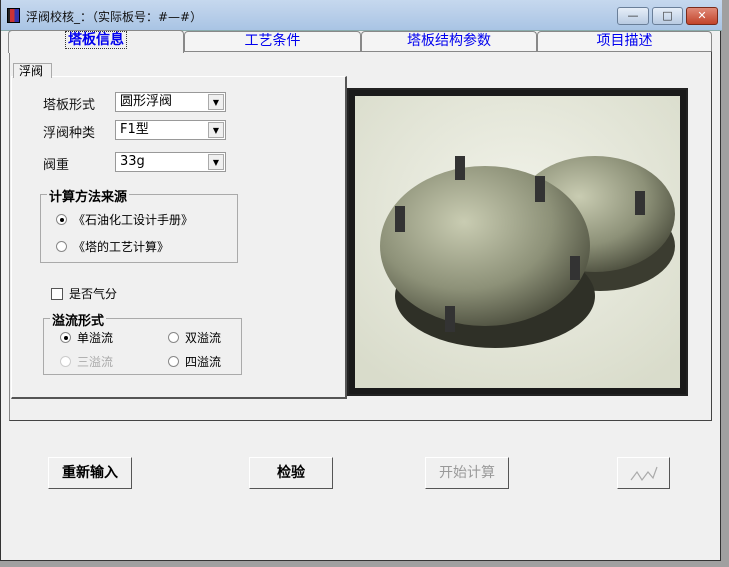 Image resolution: width=729 pixels, height=567 pixels. Describe the element at coordinates (170, 162) in the screenshot. I see `valve-weight-select: 33g ▼` at that location.